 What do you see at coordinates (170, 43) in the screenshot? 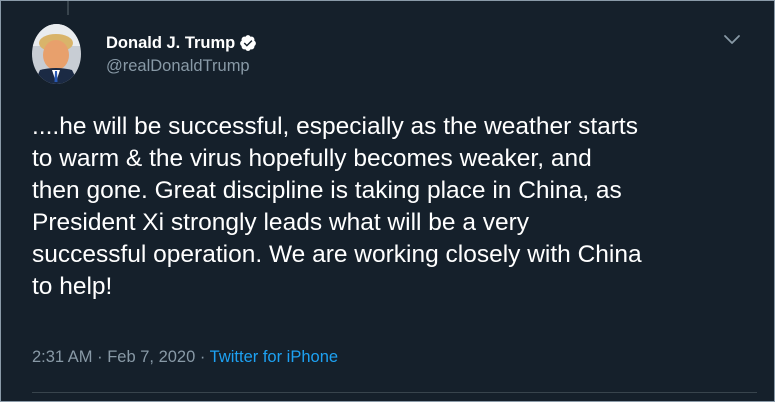
I see `author-display-name: Donald J. Trump` at bounding box center [170, 43].